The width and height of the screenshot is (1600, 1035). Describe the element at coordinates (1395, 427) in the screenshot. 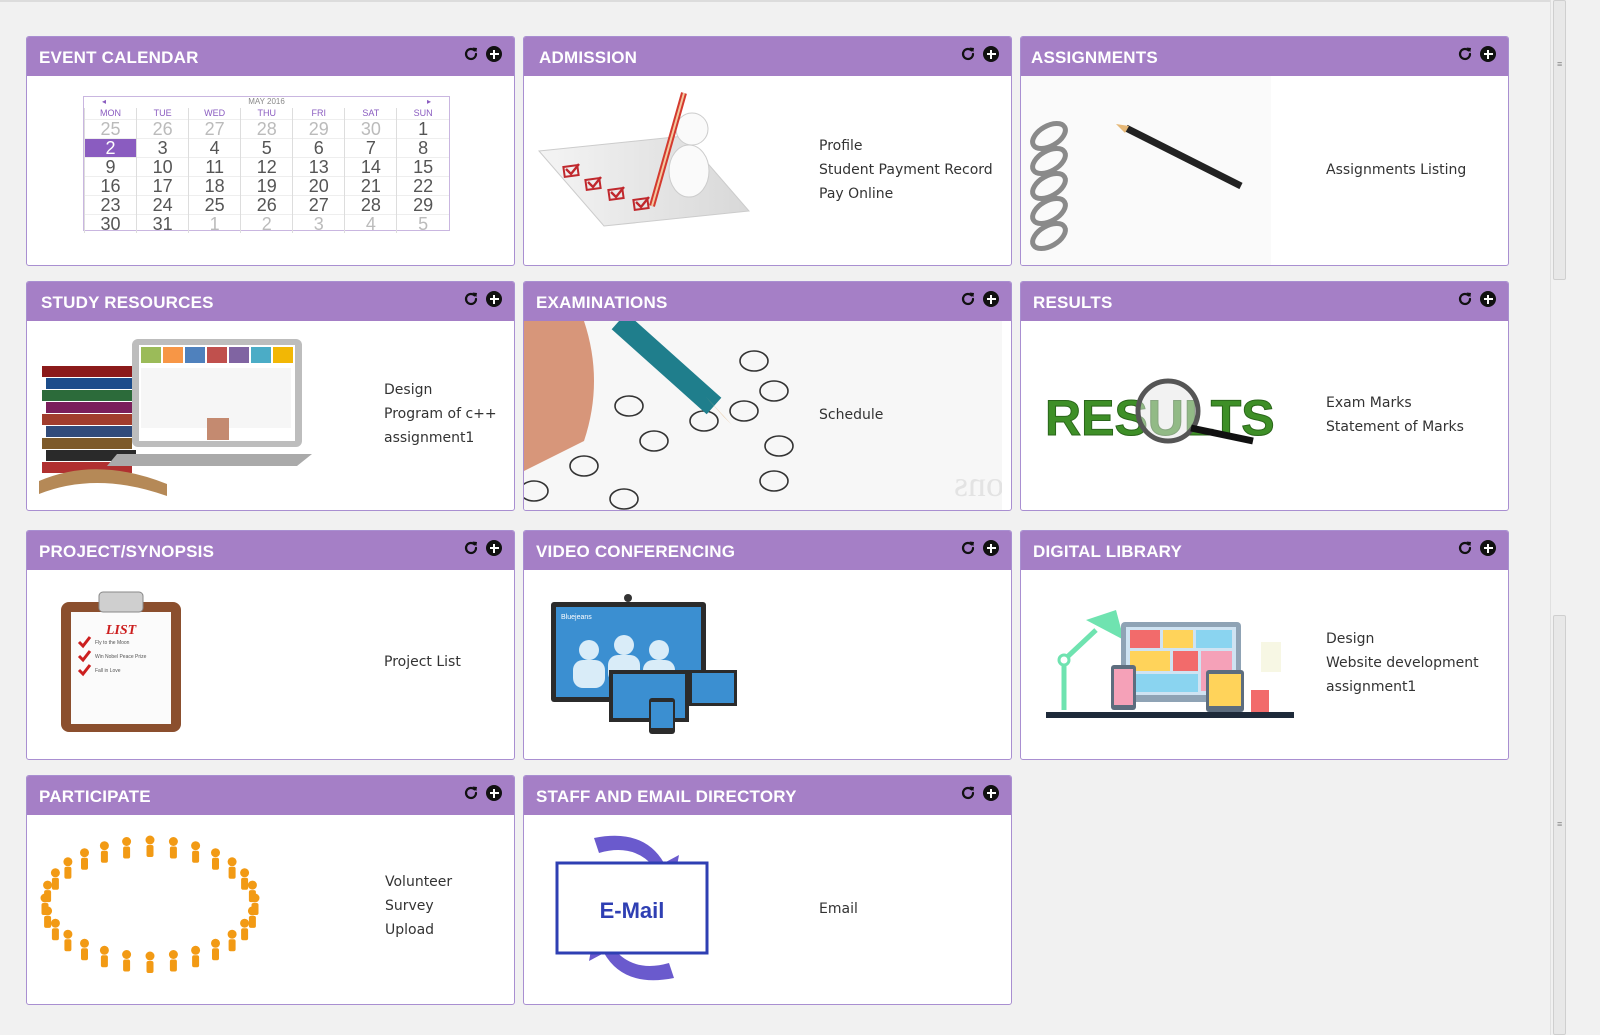

I see `results-link: Statement of Marks` at that location.